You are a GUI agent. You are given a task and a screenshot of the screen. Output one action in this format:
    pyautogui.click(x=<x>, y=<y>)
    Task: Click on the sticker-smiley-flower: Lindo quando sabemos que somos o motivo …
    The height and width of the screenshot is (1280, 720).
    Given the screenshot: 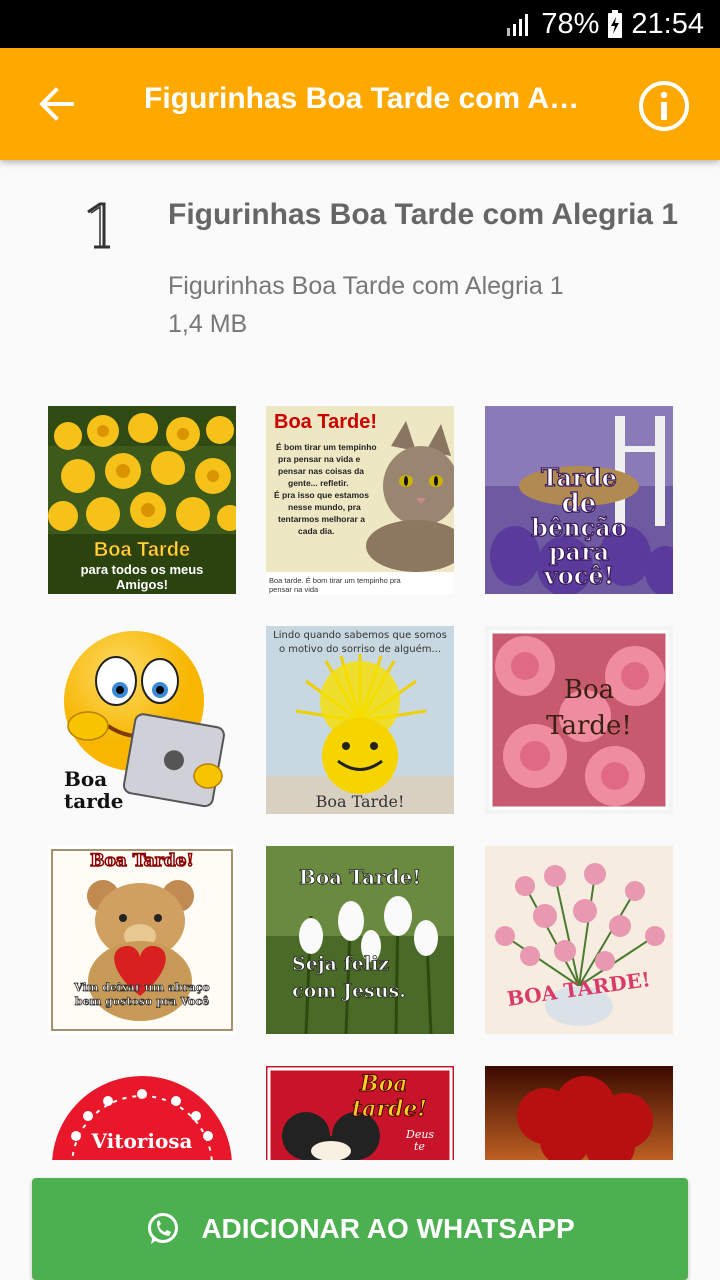 What is the action you would take?
    pyautogui.click(x=360, y=720)
    